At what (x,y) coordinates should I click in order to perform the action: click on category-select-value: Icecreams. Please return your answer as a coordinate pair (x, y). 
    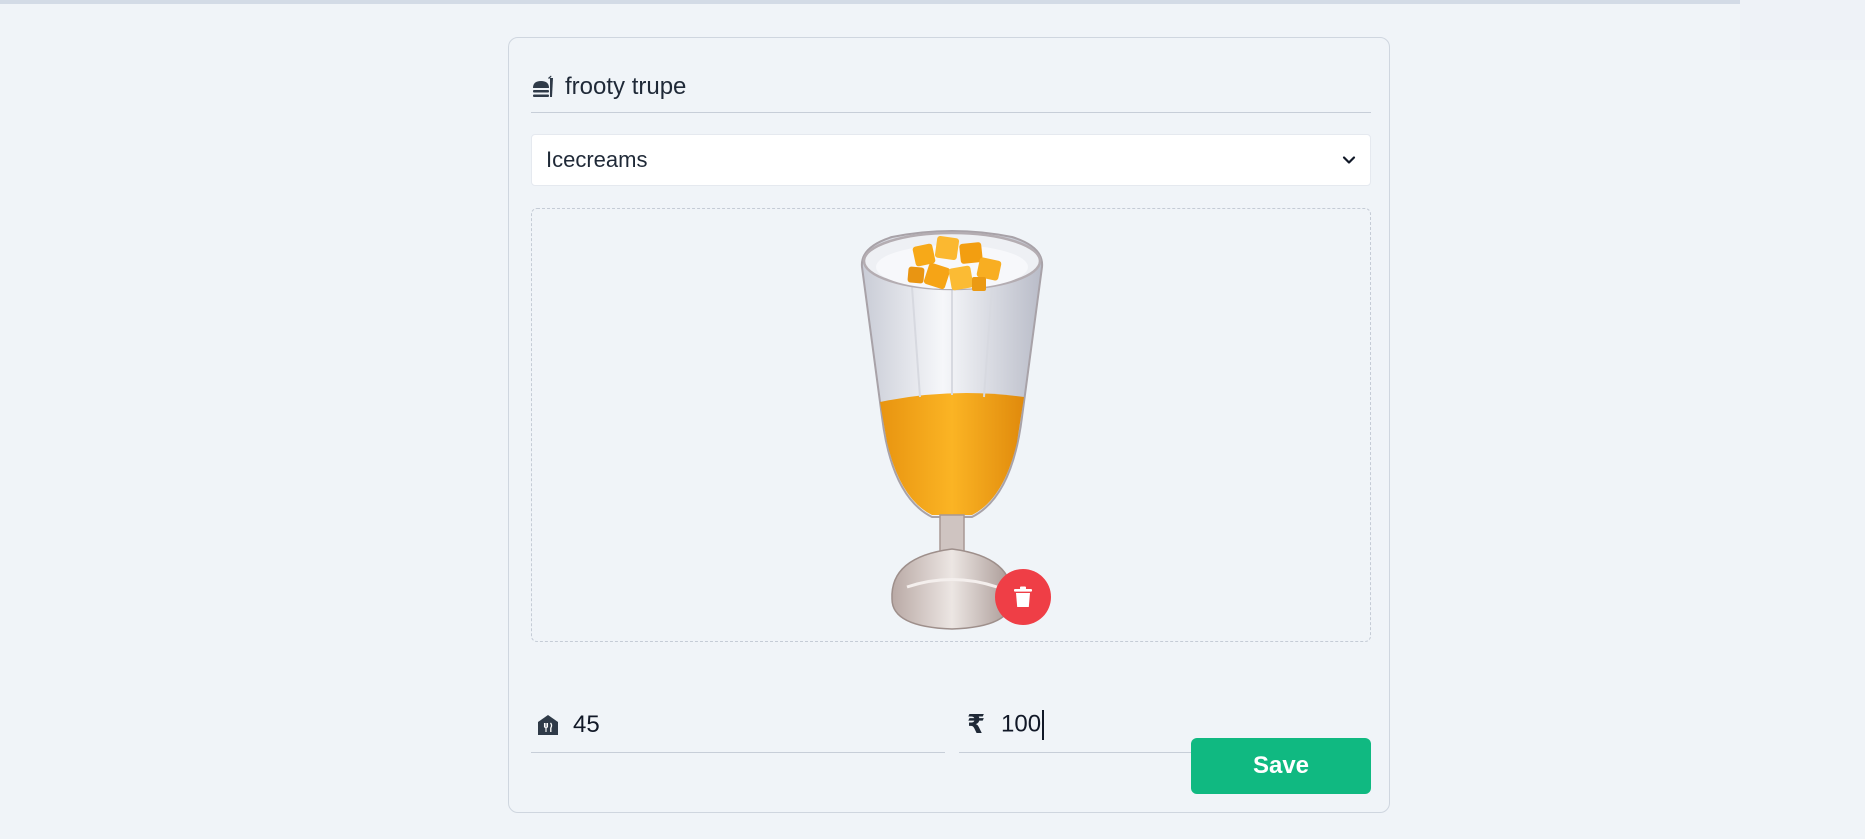
    Looking at the image, I should click on (597, 159).